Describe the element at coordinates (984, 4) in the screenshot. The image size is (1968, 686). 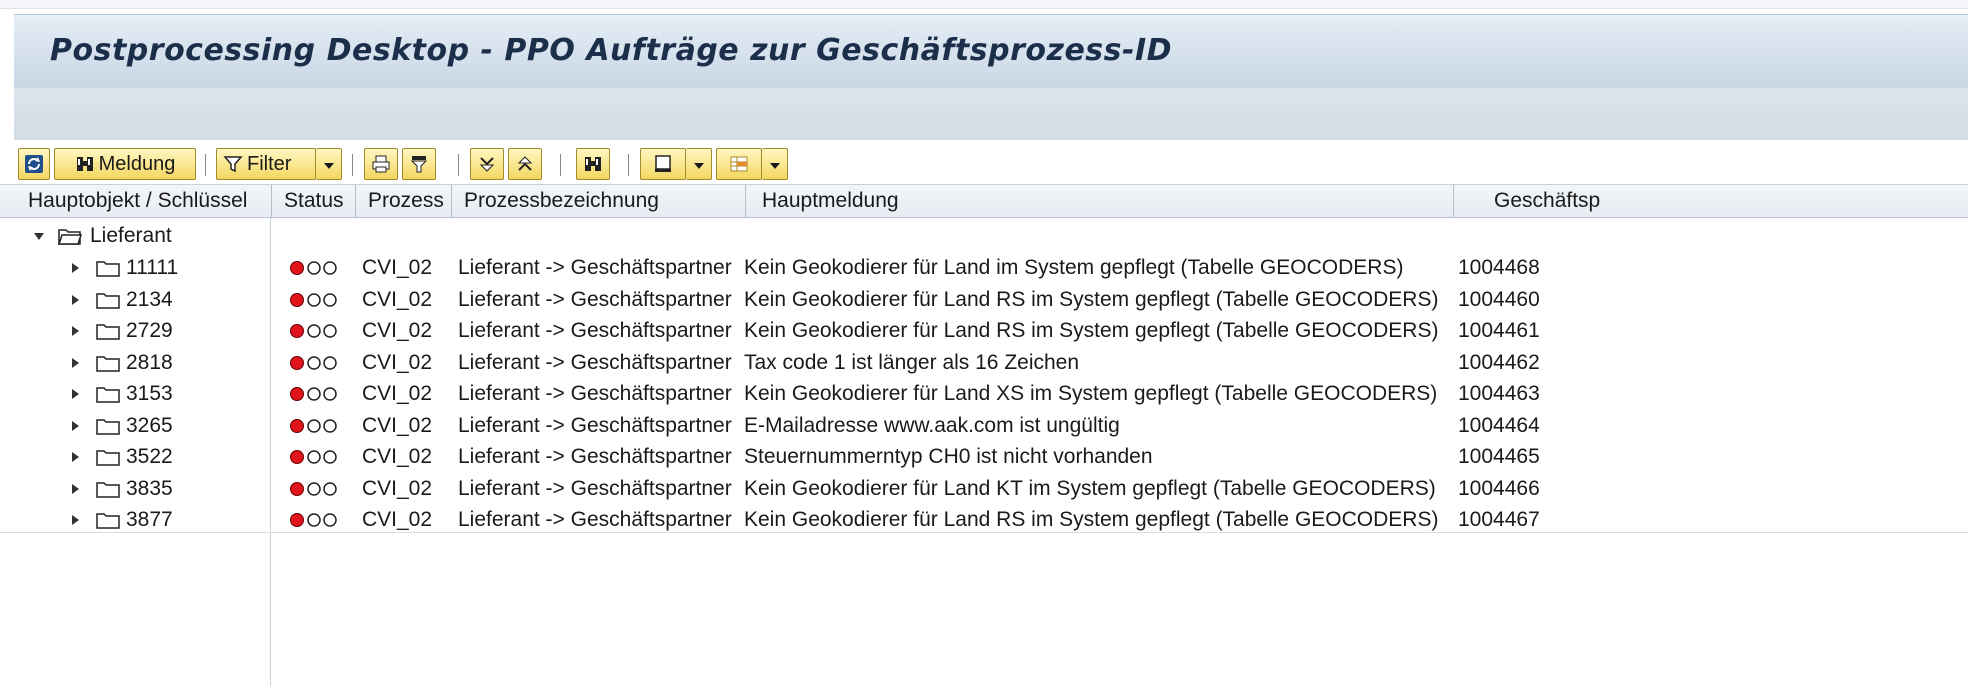
I see `top-strip` at that location.